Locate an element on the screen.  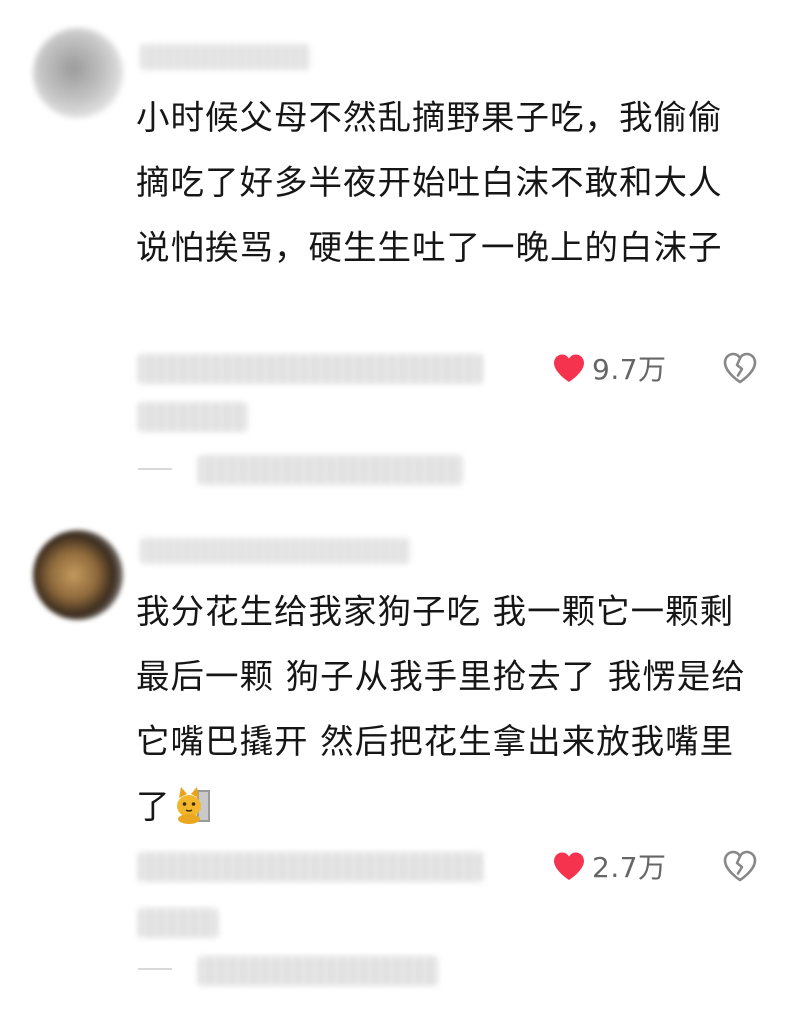
like-button: 2.7万 is located at coordinates (609, 866).